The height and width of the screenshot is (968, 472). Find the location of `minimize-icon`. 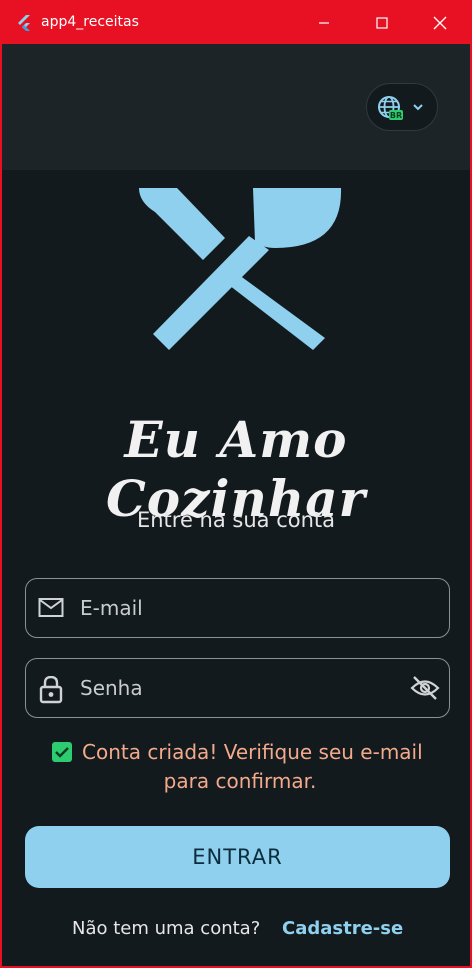

minimize-icon is located at coordinates (324, 23).